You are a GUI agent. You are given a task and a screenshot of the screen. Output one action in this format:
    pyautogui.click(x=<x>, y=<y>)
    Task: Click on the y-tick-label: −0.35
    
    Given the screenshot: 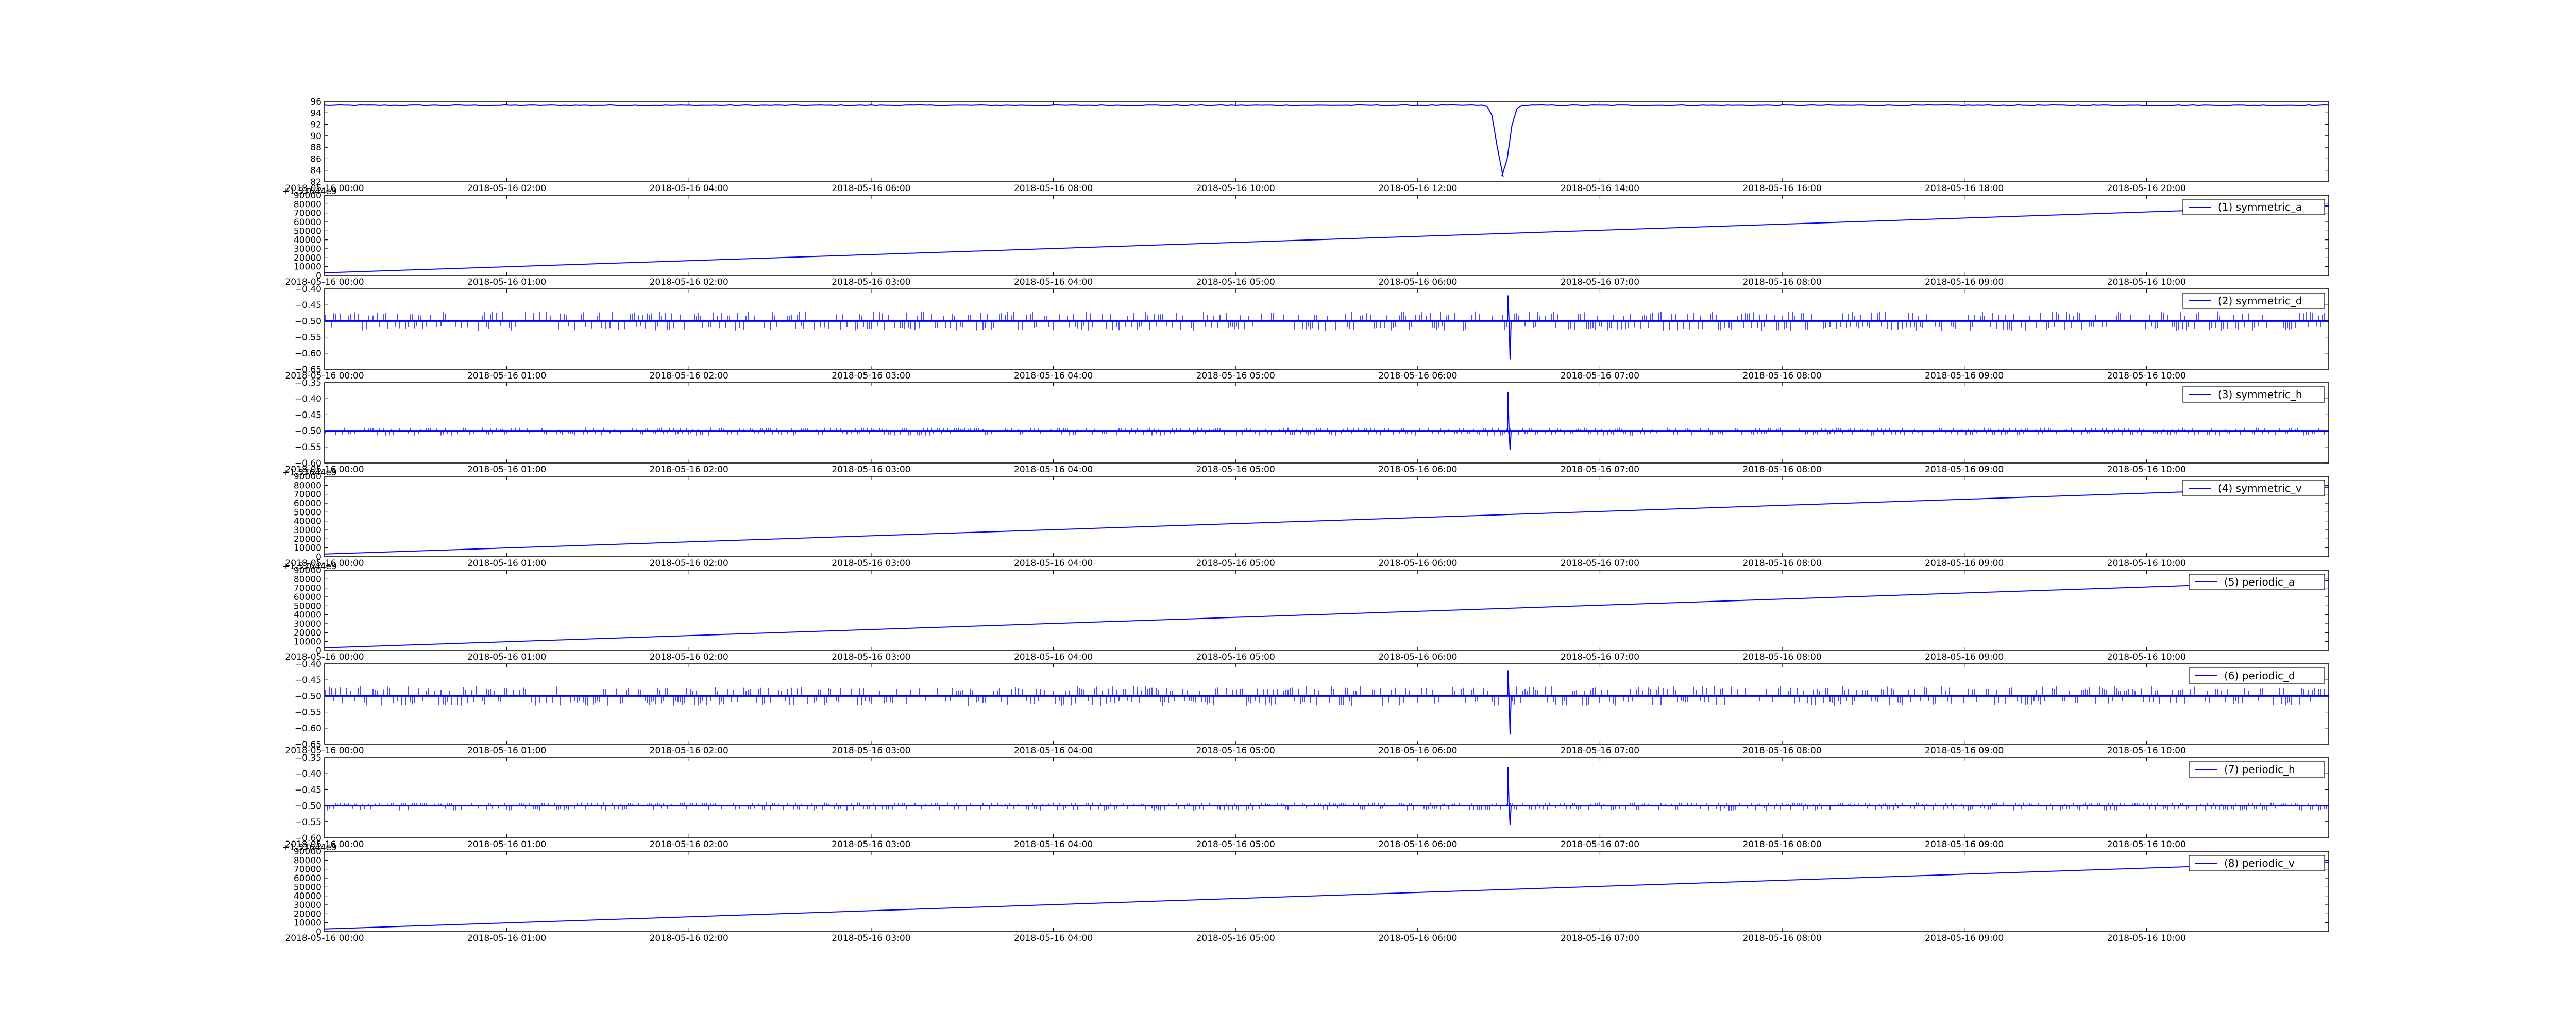 What is the action you would take?
    pyautogui.click(x=308, y=383)
    